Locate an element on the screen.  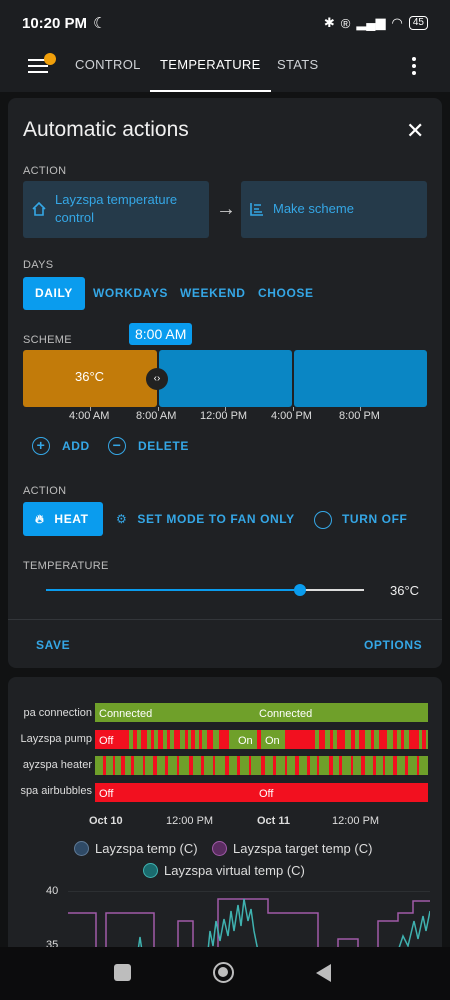
mode-heat-button: 🔥︎ HEAT is located at coordinates (63, 519).